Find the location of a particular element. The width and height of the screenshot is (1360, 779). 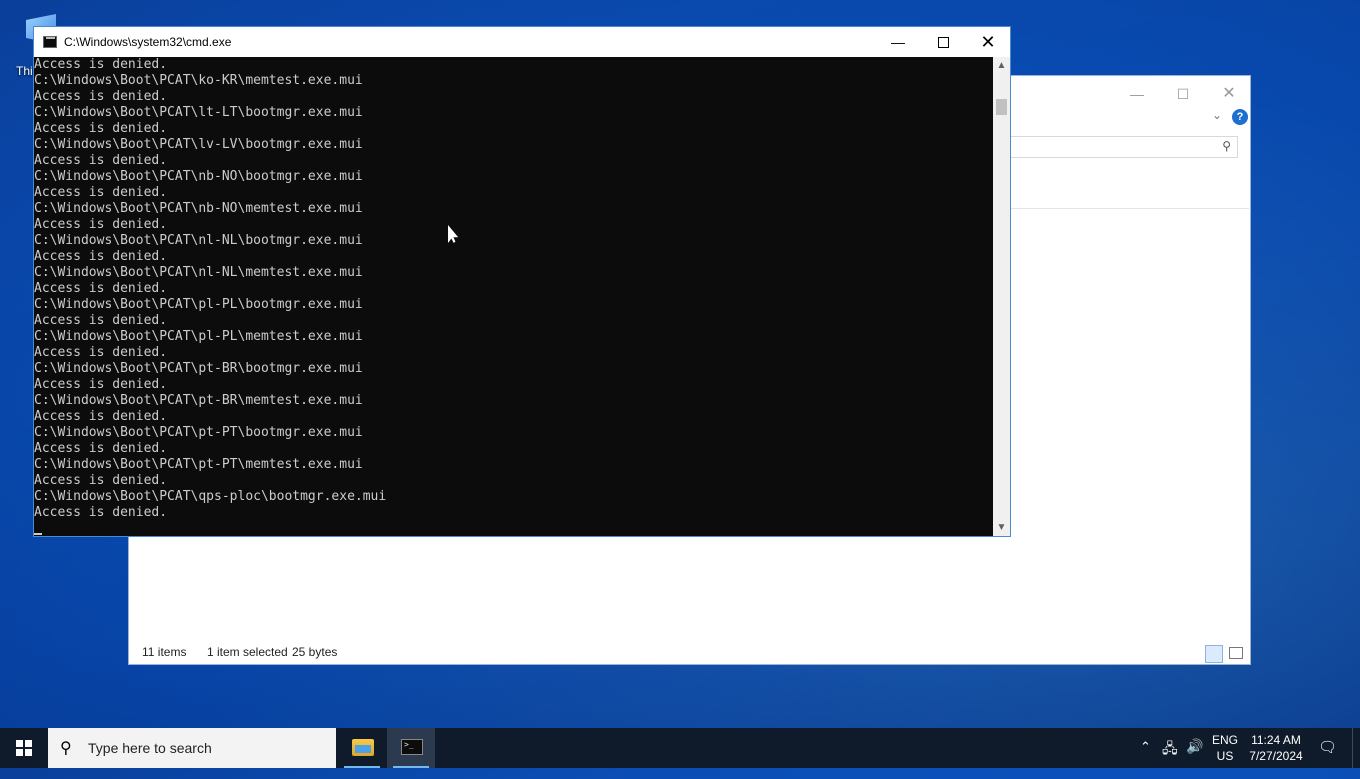

clock: 11:24 AM 7/27/2024 is located at coordinates (1276, 752).